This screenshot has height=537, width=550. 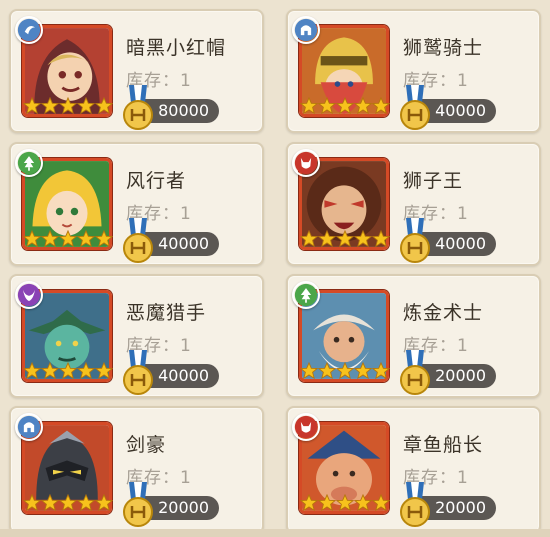 What do you see at coordinates (413, 204) in the screenshot?
I see `hero-card-3: 狮子王 库存：1 40000` at bounding box center [413, 204].